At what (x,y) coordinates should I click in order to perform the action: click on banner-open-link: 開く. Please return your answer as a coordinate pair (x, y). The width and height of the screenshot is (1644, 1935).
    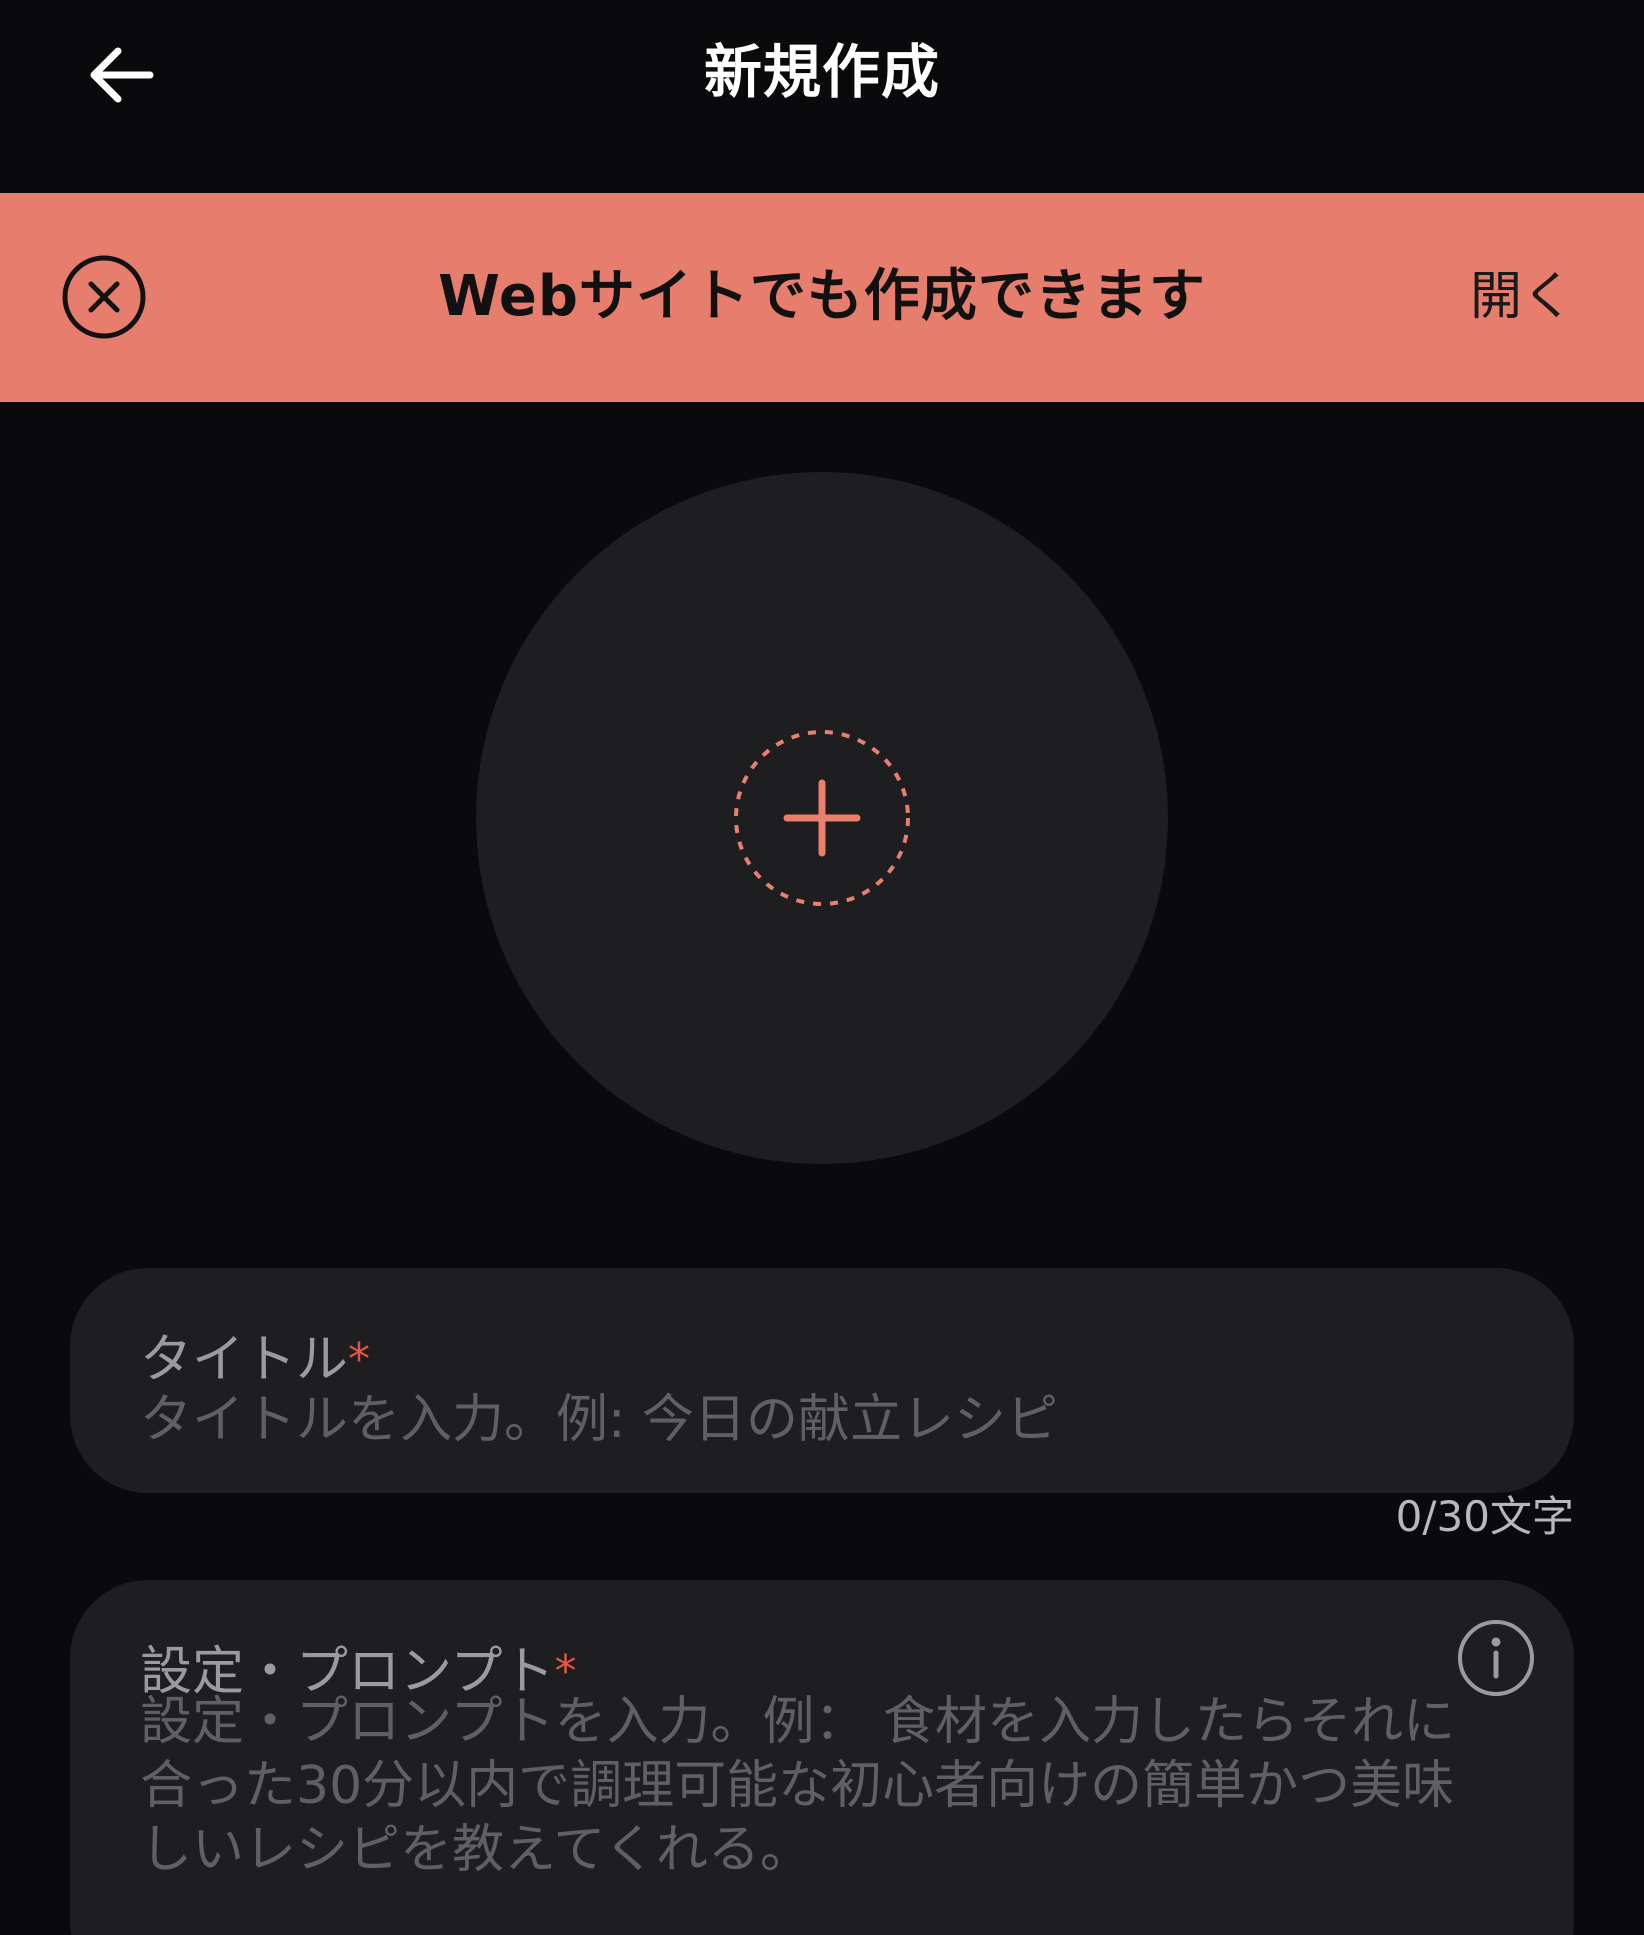
    Looking at the image, I should click on (1522, 297).